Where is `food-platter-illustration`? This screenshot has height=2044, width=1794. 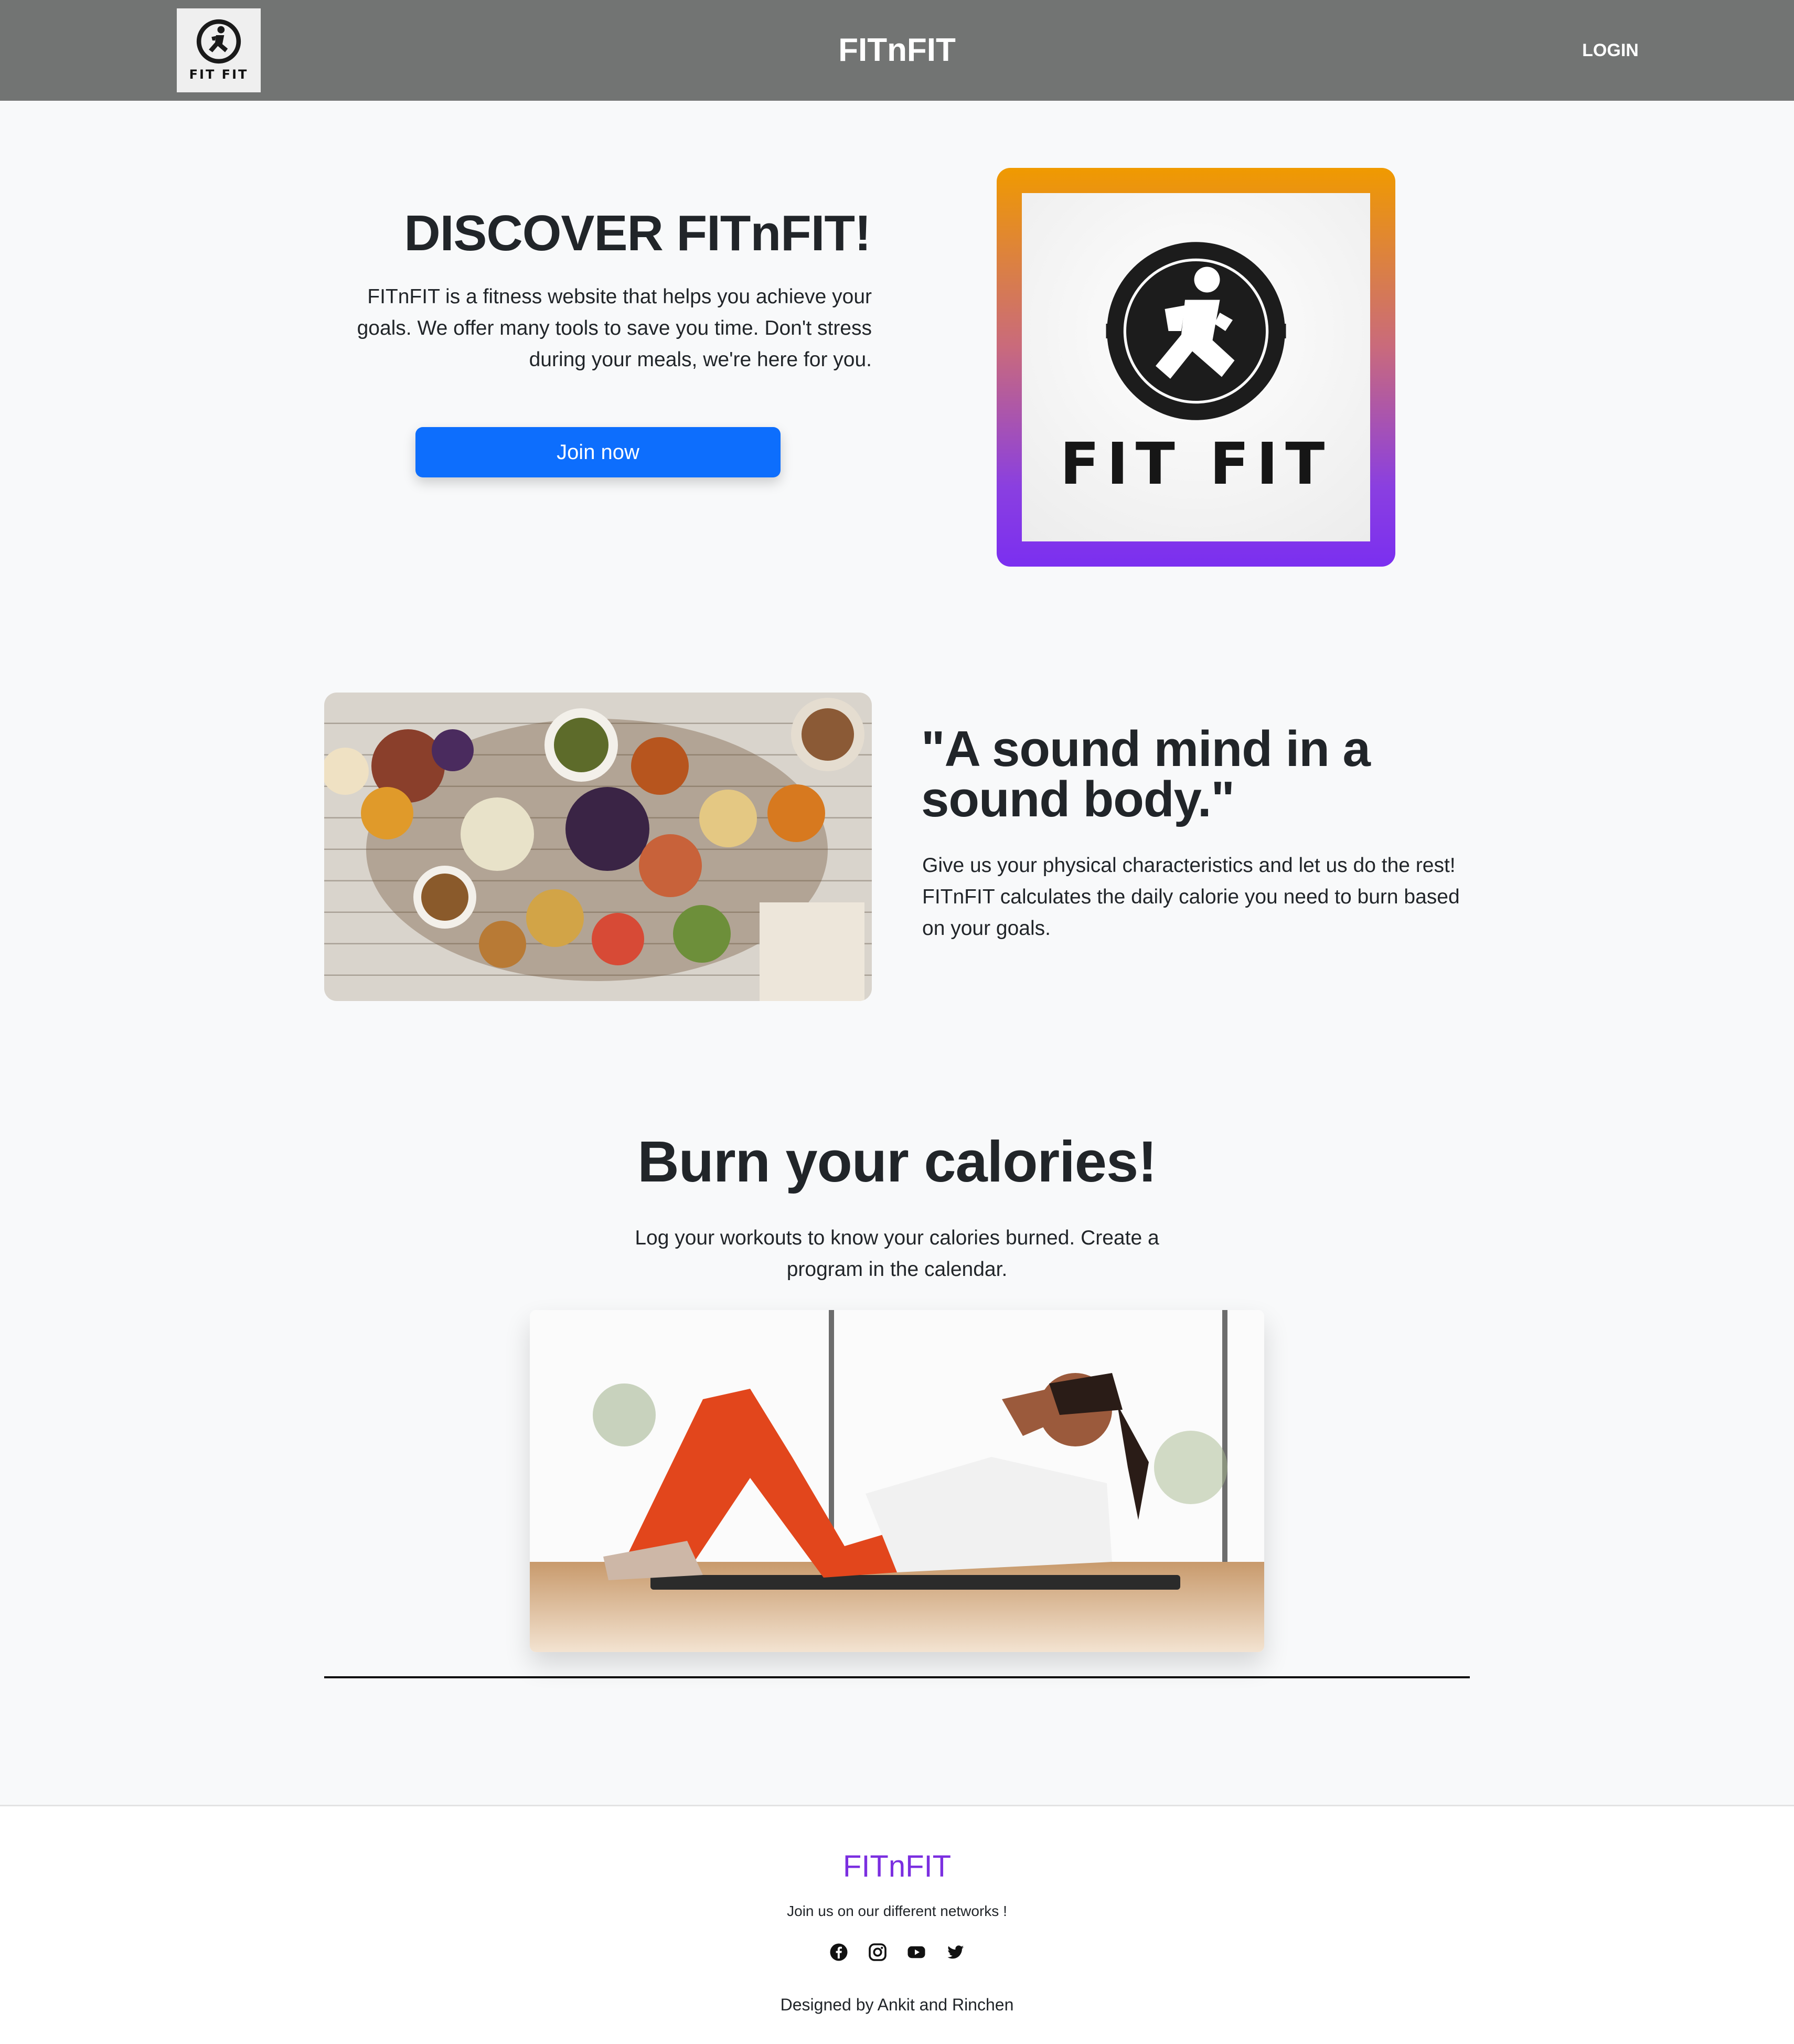
food-platter-illustration is located at coordinates (598, 847).